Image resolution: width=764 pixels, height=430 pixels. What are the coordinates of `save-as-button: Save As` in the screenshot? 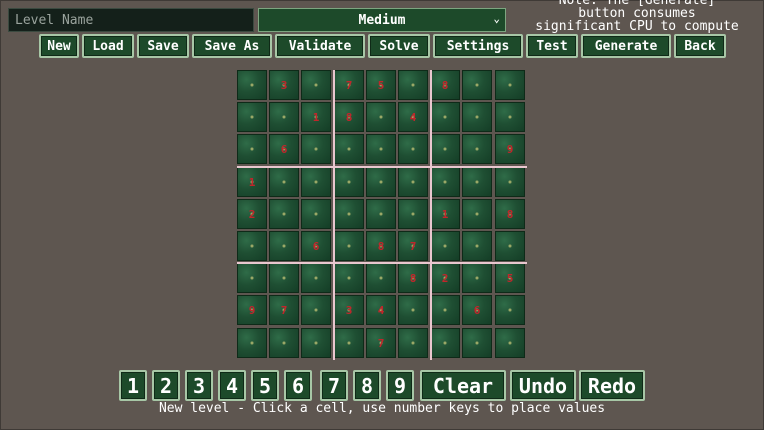 It's located at (232, 46).